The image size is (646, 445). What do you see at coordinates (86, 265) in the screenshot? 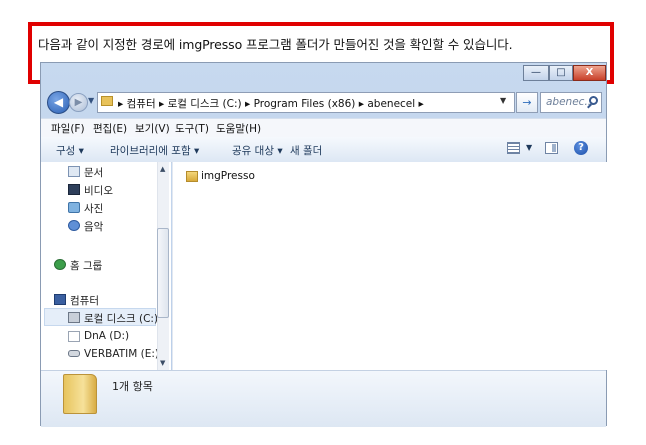
I see `nav-item-homegroup: 홈 그룹` at bounding box center [86, 265].